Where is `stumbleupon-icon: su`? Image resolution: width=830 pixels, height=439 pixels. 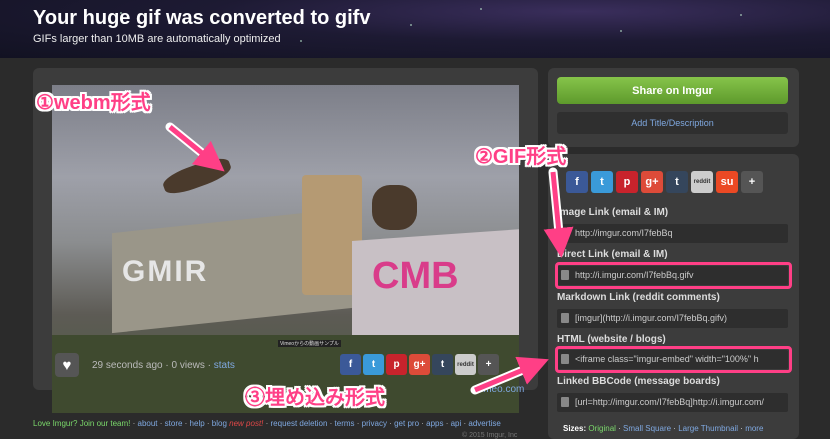 stumbleupon-icon: su is located at coordinates (727, 182).